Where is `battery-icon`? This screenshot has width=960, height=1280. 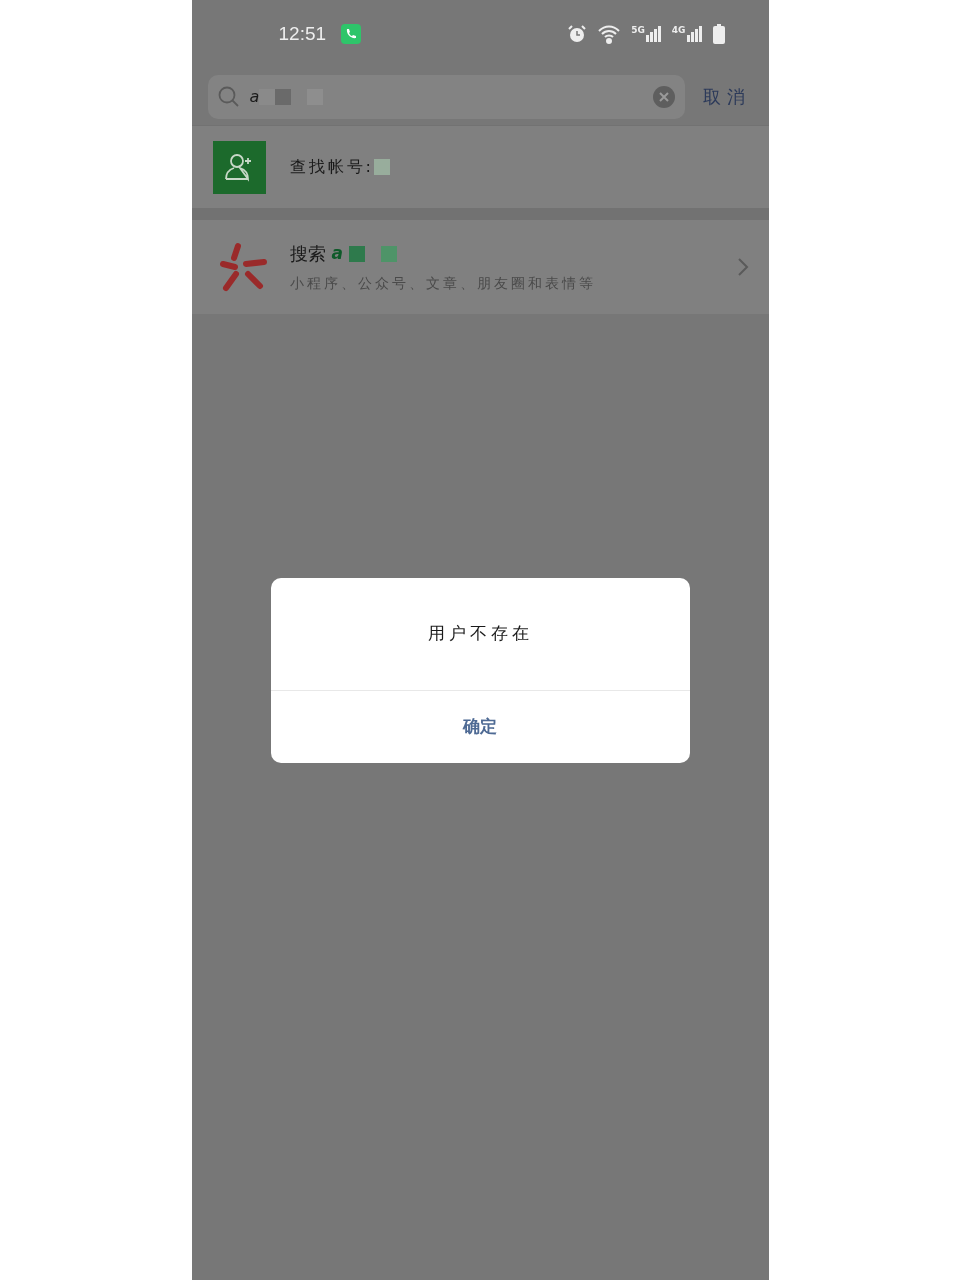 battery-icon is located at coordinates (718, 34).